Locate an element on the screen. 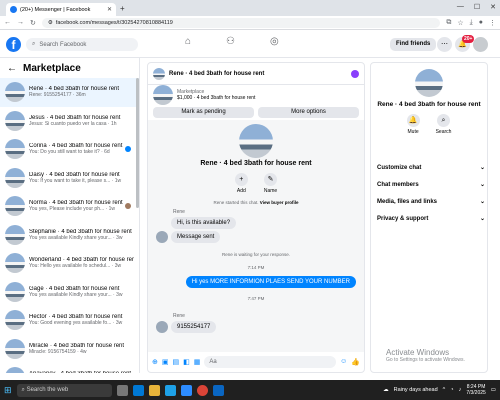 This screenshot has height=400, width=500. network-icon: ◔ is located at coordinates (451, 390).